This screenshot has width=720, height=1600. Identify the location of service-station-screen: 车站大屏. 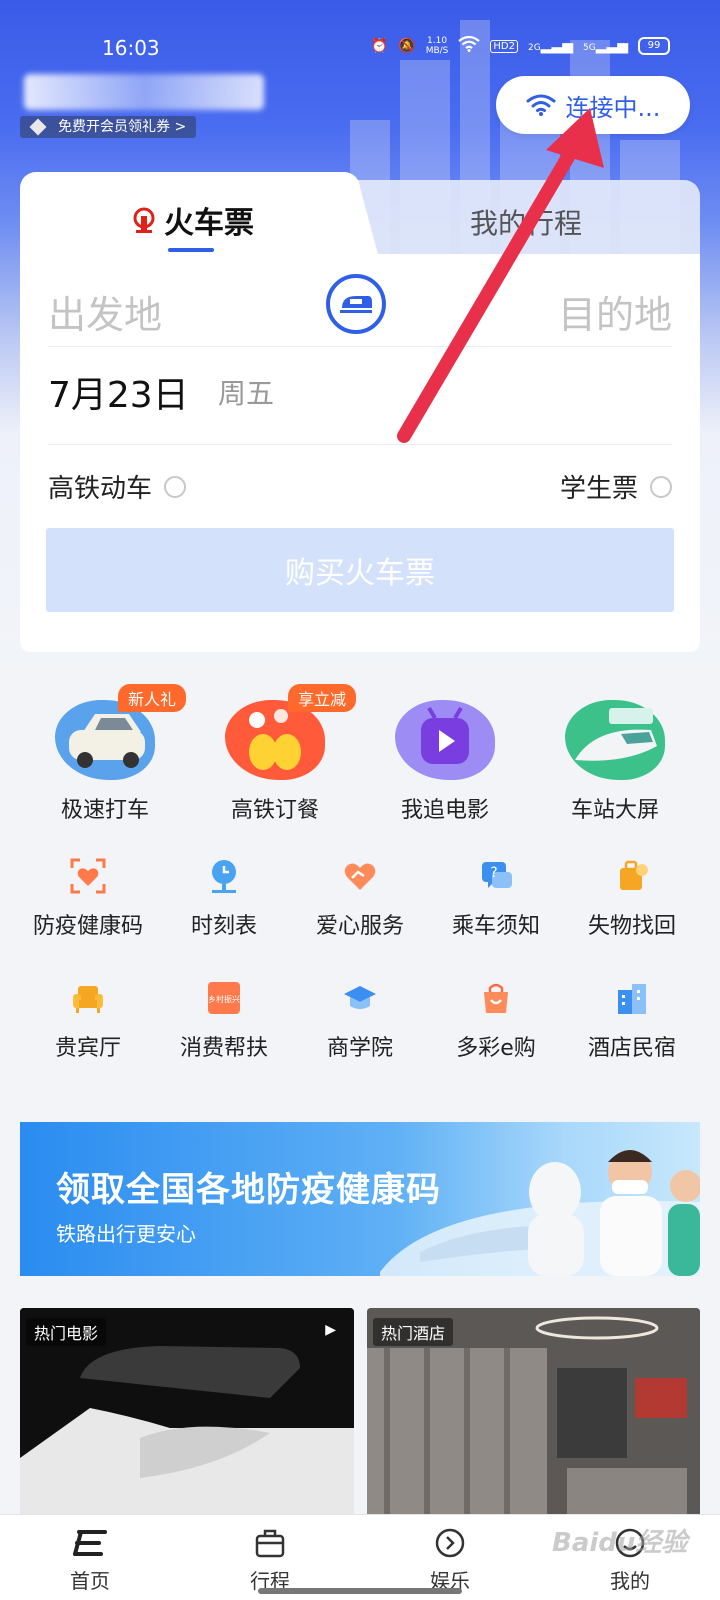
(615, 765).